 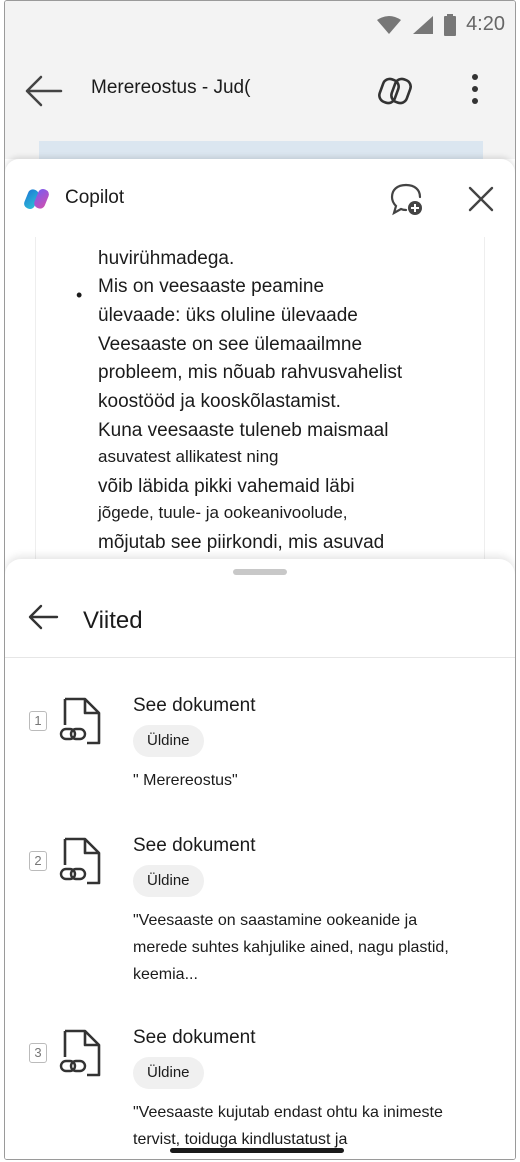 What do you see at coordinates (250, 372) in the screenshot?
I see `chat-line: probleem, mis nõuab rahvusvahelist` at bounding box center [250, 372].